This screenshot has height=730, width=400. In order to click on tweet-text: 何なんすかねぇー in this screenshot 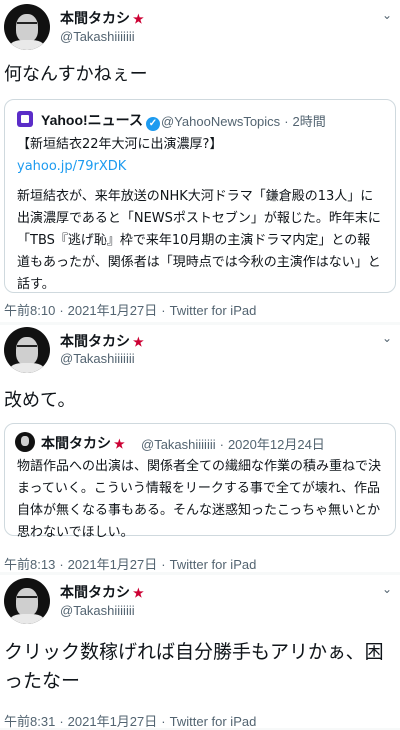, I will do `click(76, 74)`.